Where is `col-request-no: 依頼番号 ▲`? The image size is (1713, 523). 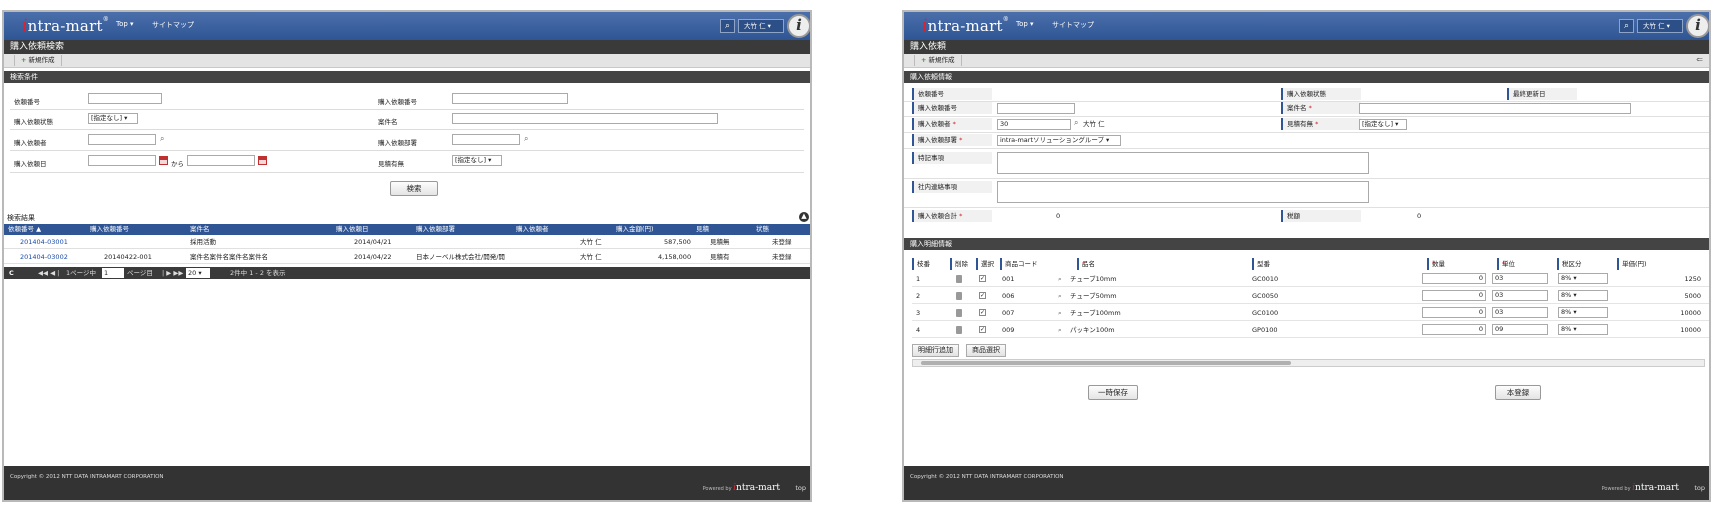
col-request-no: 依頼番号 ▲ is located at coordinates (24, 229).